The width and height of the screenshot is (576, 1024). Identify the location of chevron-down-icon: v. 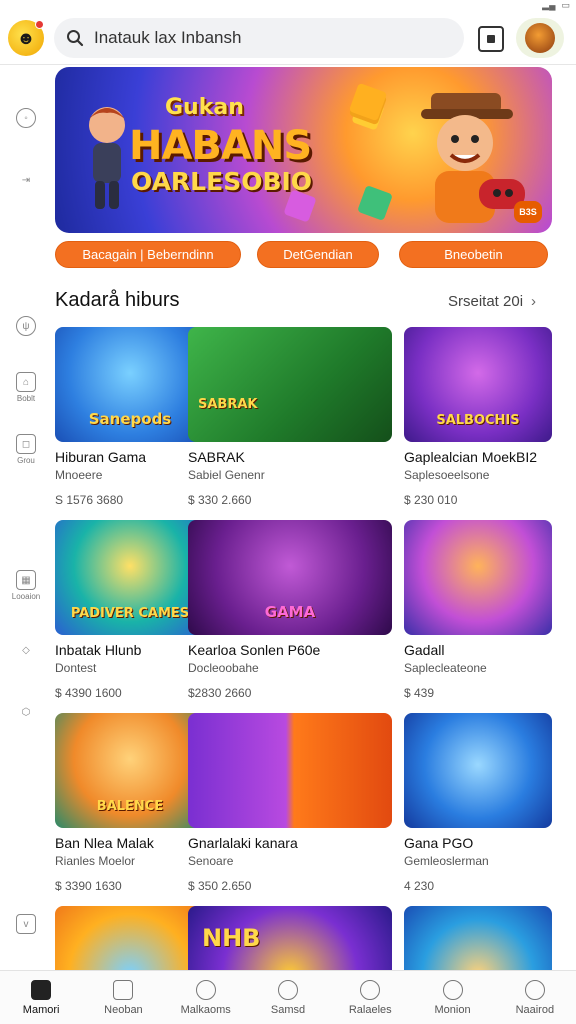
(26, 924).